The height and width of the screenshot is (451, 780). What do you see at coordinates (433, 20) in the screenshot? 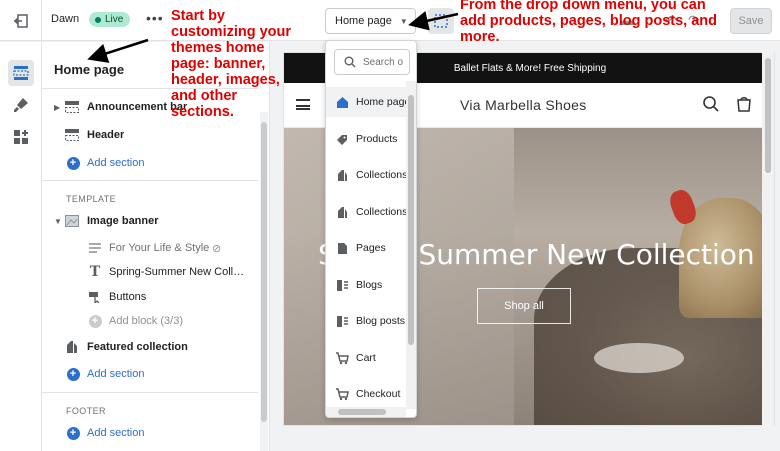
I see `arrow-to-page-select` at bounding box center [433, 20].